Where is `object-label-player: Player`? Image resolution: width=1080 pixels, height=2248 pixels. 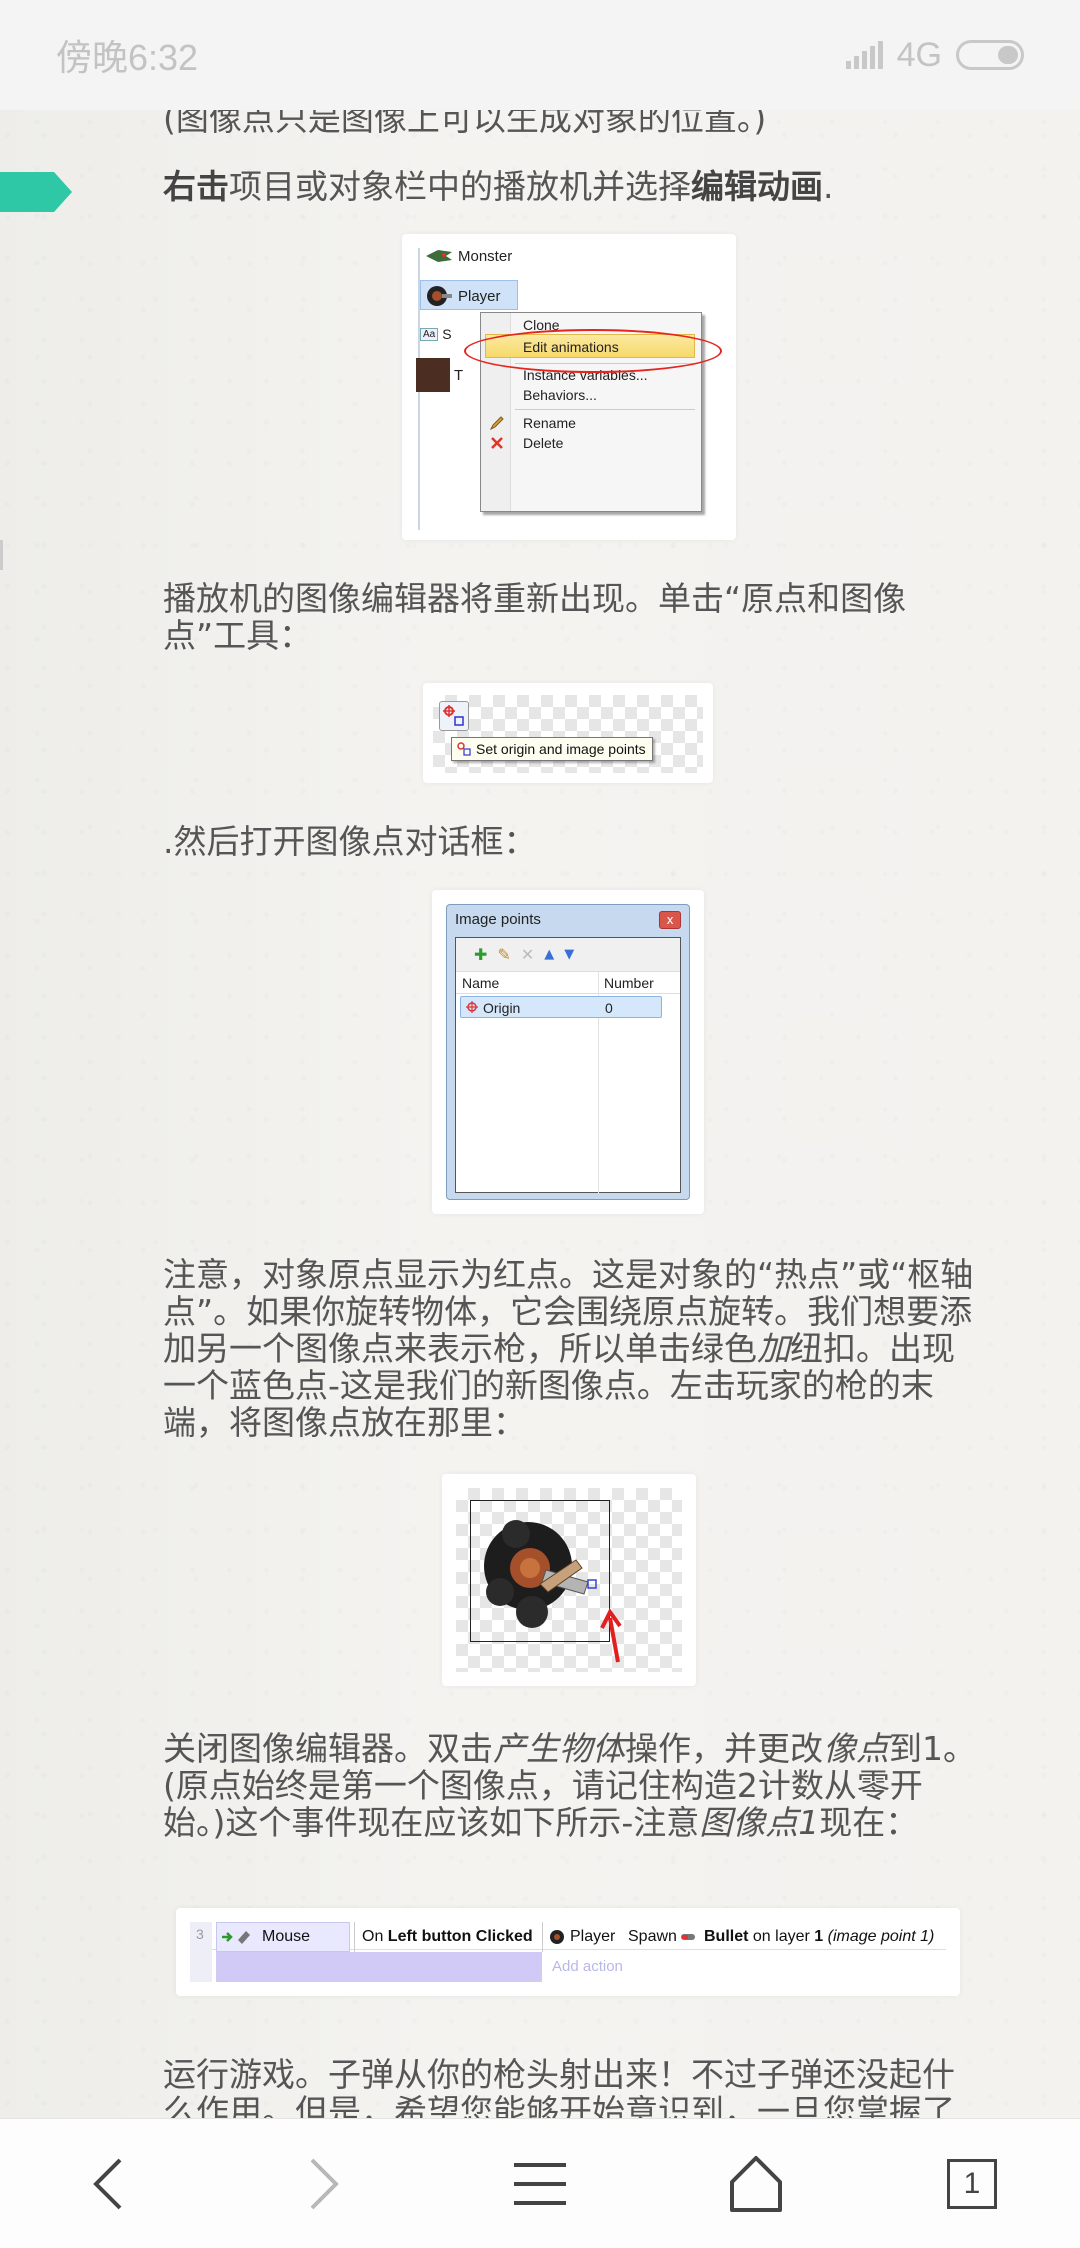 object-label-player: Player is located at coordinates (479, 296).